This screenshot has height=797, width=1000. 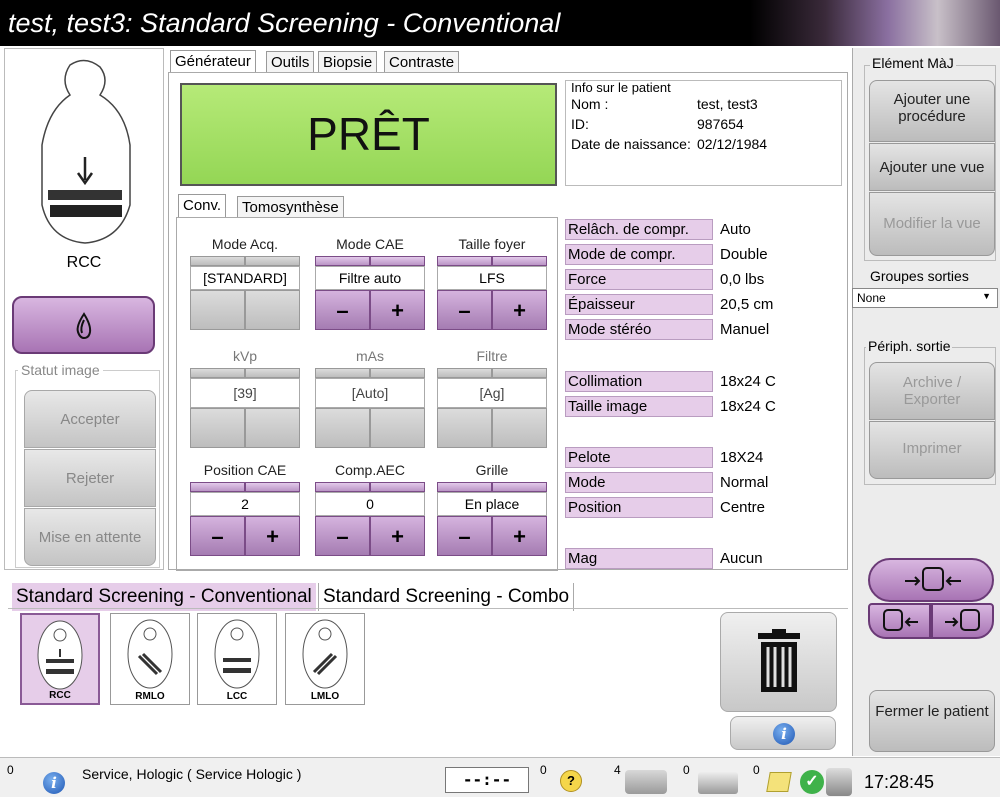 I want to click on thumbnail-rcc-label: RCC, so click(x=60, y=695).